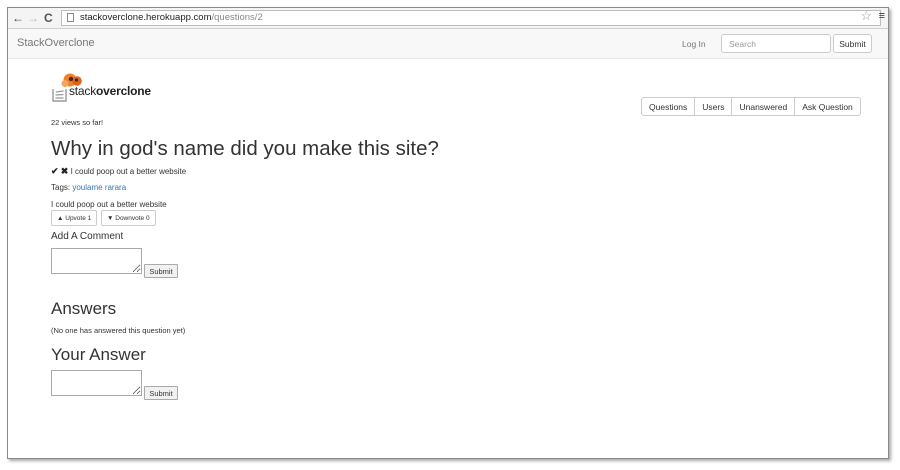 The height and width of the screenshot is (470, 900). I want to click on tags-label: Tags:, so click(61, 187).